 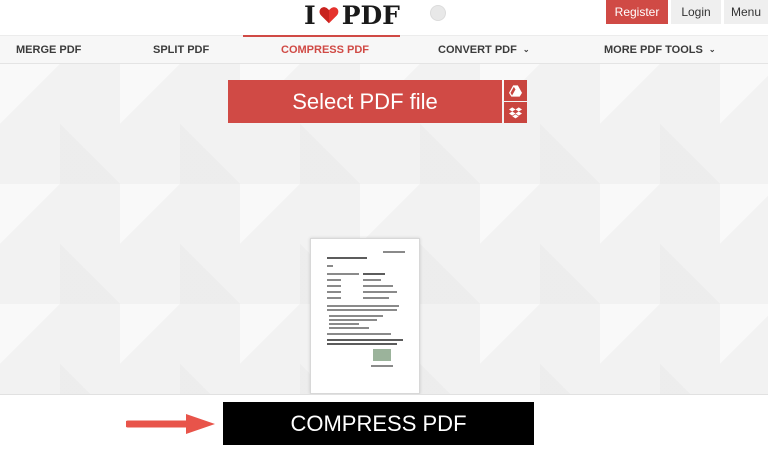 I want to click on logo-text-i: I, so click(x=310, y=15).